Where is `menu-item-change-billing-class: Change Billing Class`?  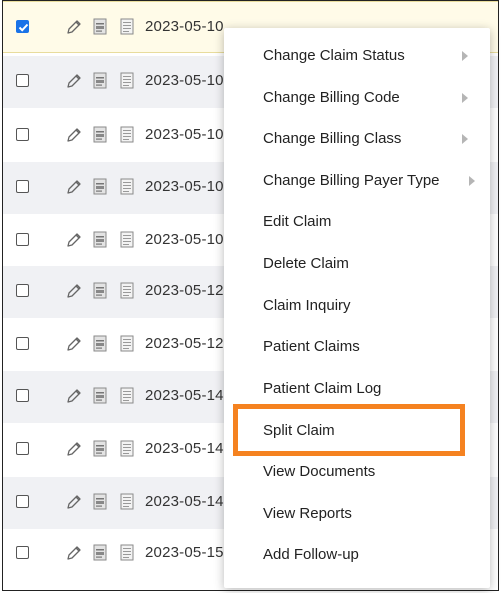
menu-item-change-billing-class: Change Billing Class is located at coordinates (357, 139).